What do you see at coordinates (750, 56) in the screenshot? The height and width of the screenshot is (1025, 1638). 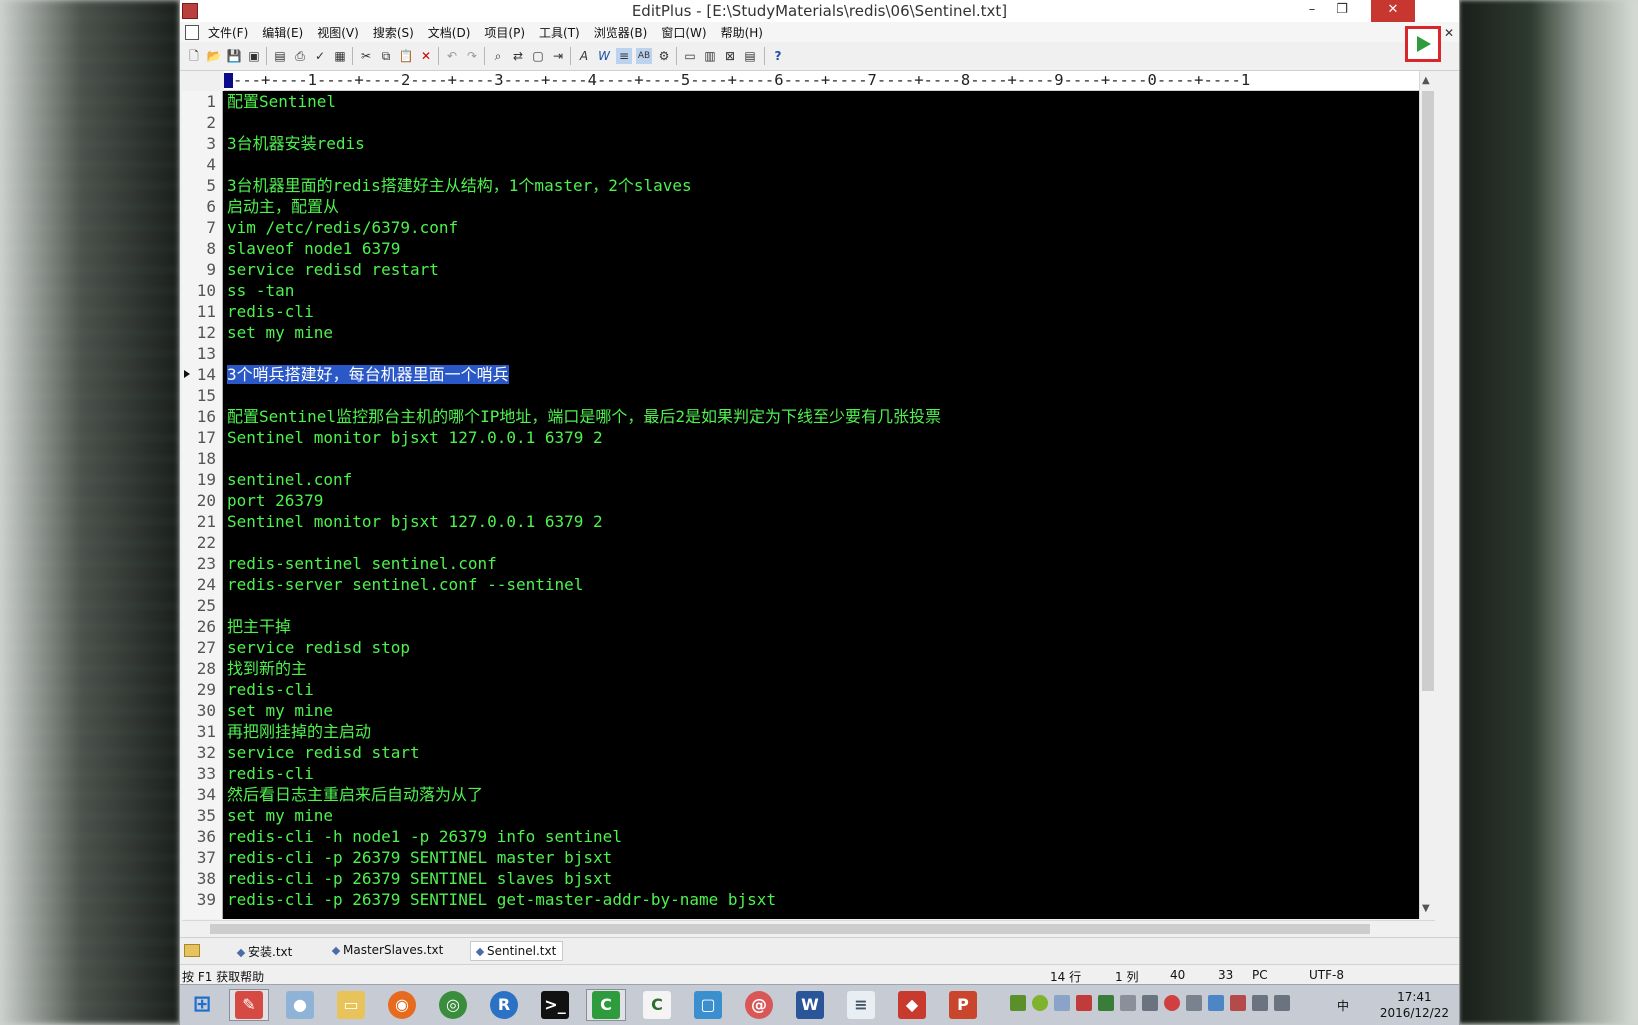 I see `window-list-icon: ▤` at bounding box center [750, 56].